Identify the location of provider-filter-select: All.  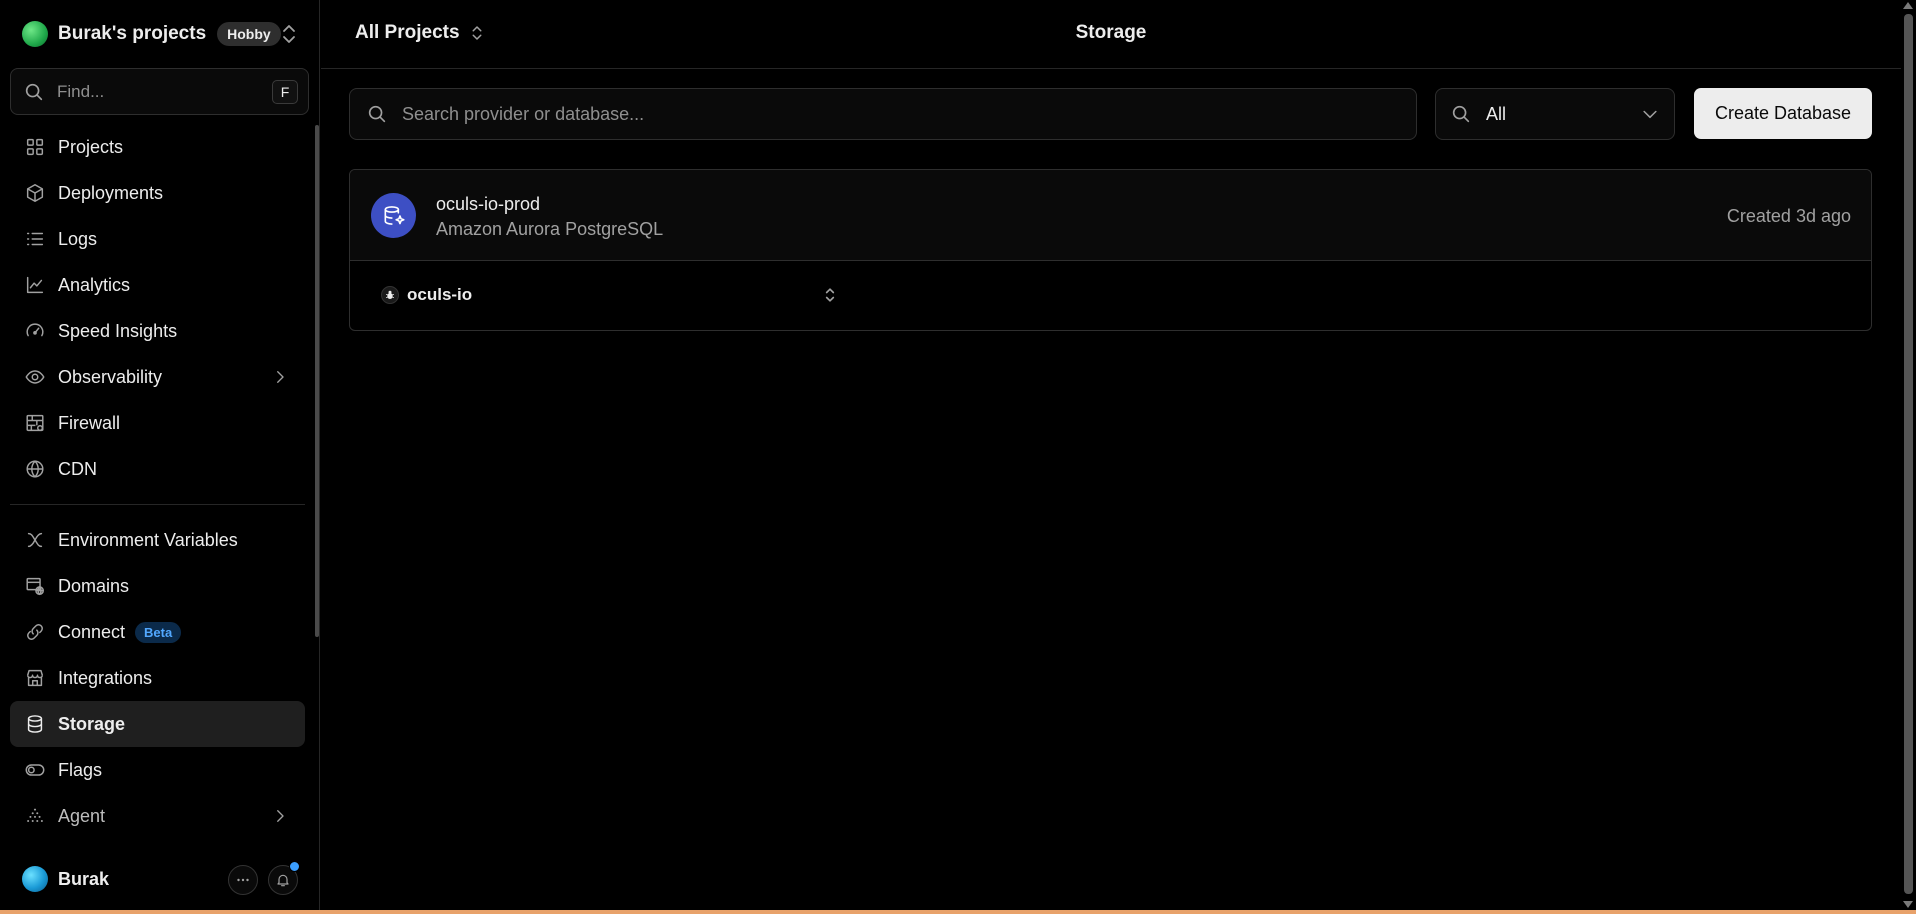
(1555, 114).